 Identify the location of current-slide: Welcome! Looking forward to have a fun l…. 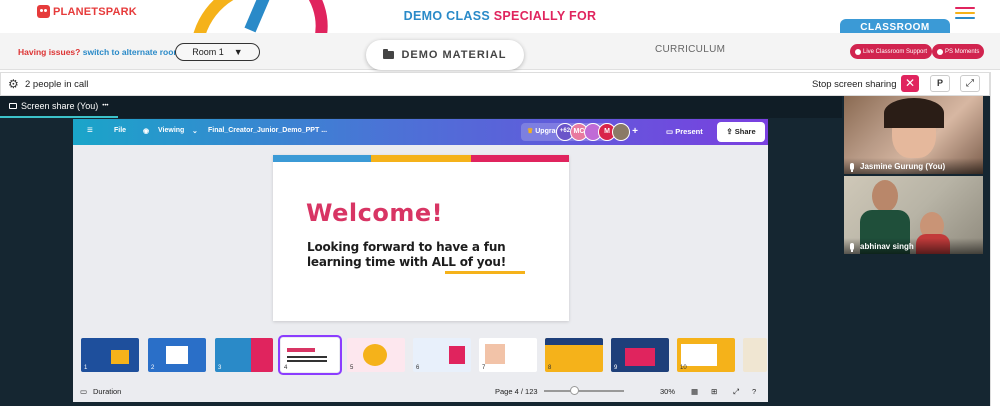
(421, 238).